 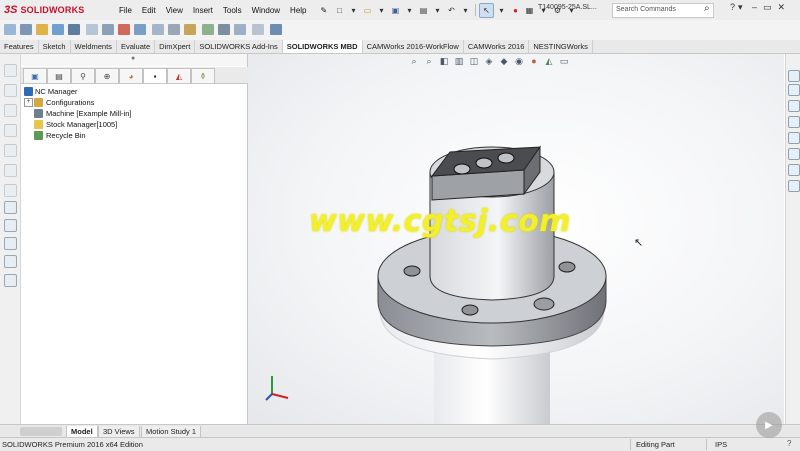 What do you see at coordinates (794, 106) in the screenshot?
I see `file-explorer-icon` at bounding box center [794, 106].